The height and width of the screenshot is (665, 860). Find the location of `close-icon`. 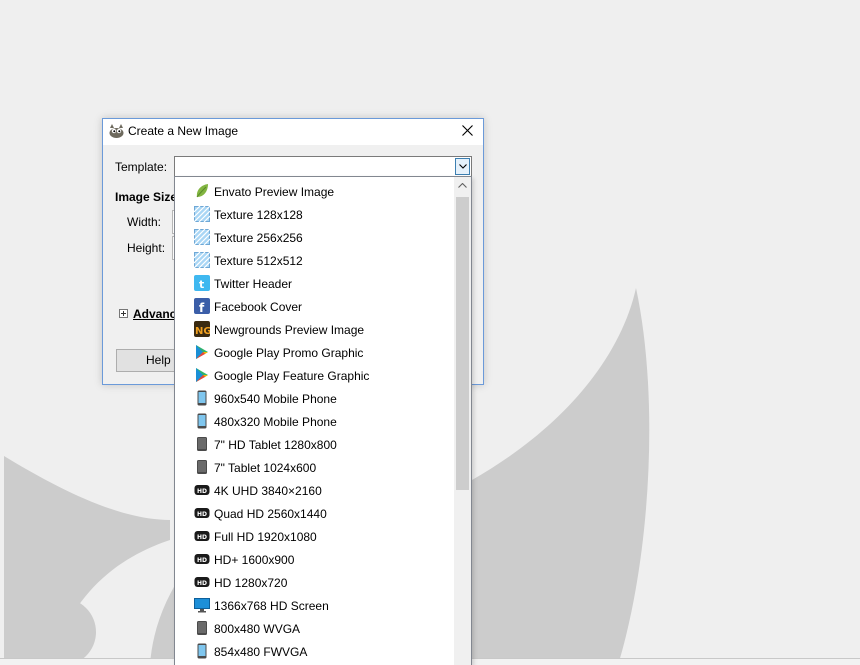

close-icon is located at coordinates (467, 130).